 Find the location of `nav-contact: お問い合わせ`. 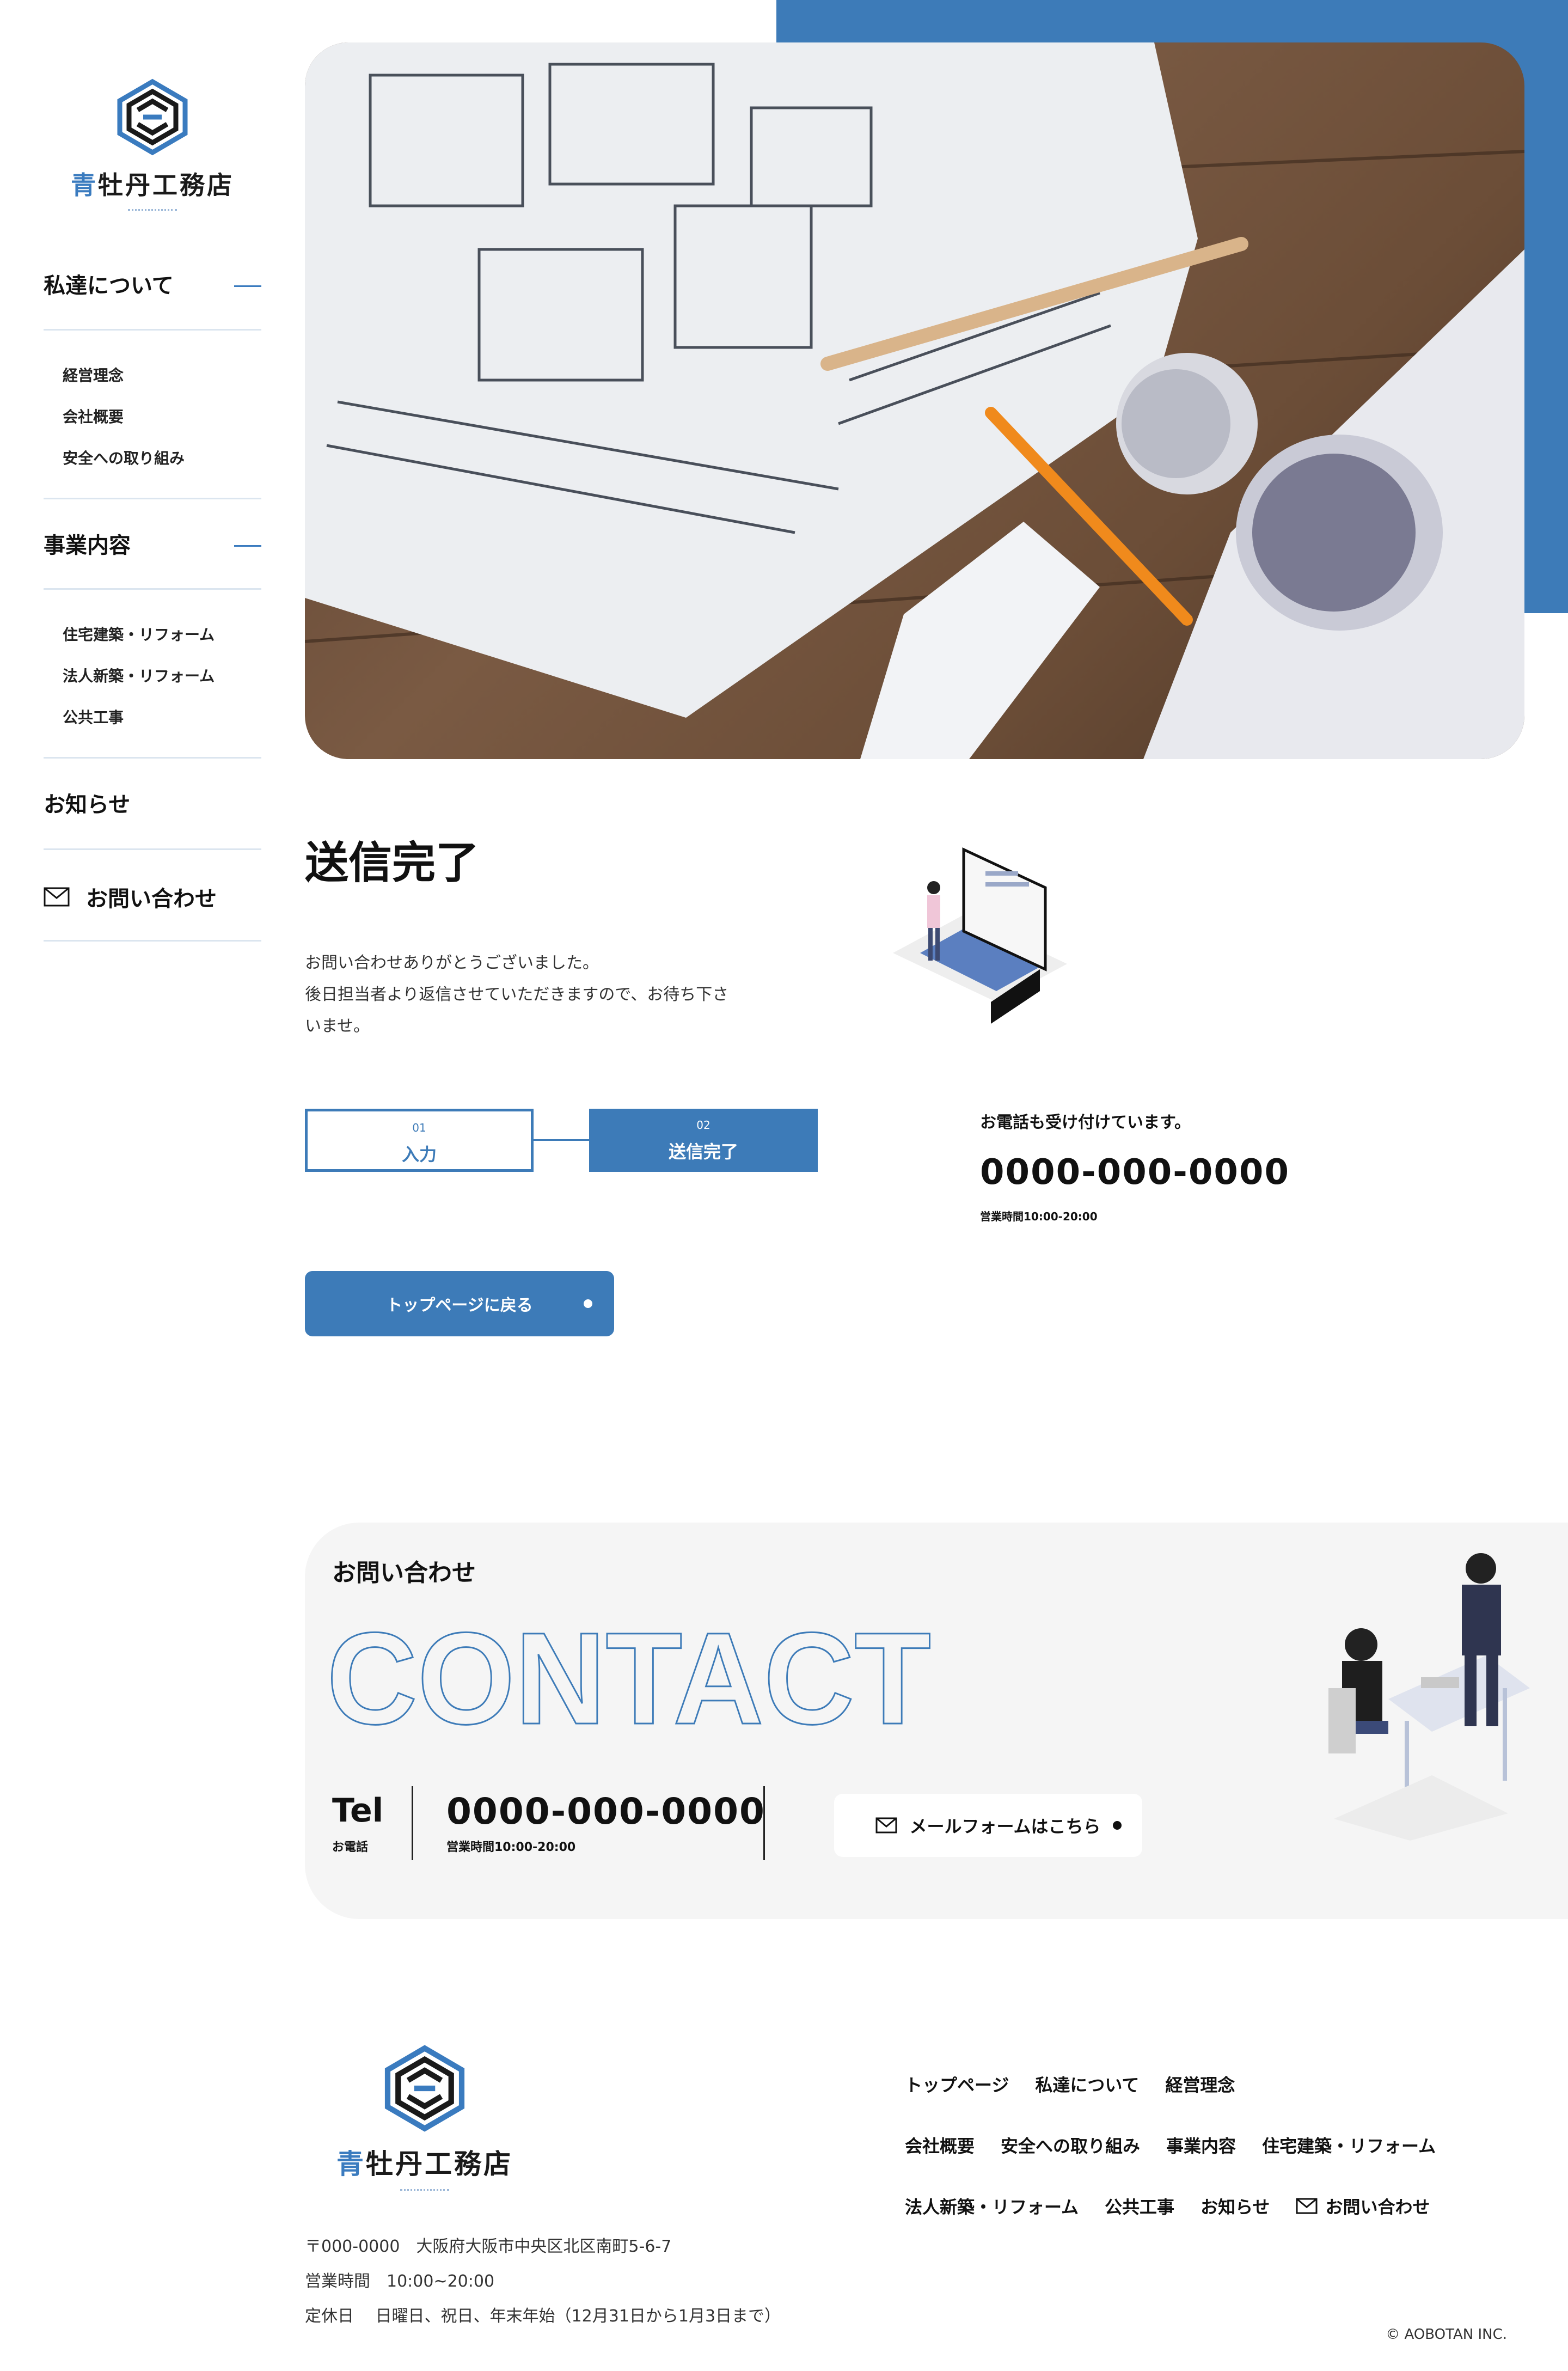

nav-contact: お問い合わせ is located at coordinates (130, 897).